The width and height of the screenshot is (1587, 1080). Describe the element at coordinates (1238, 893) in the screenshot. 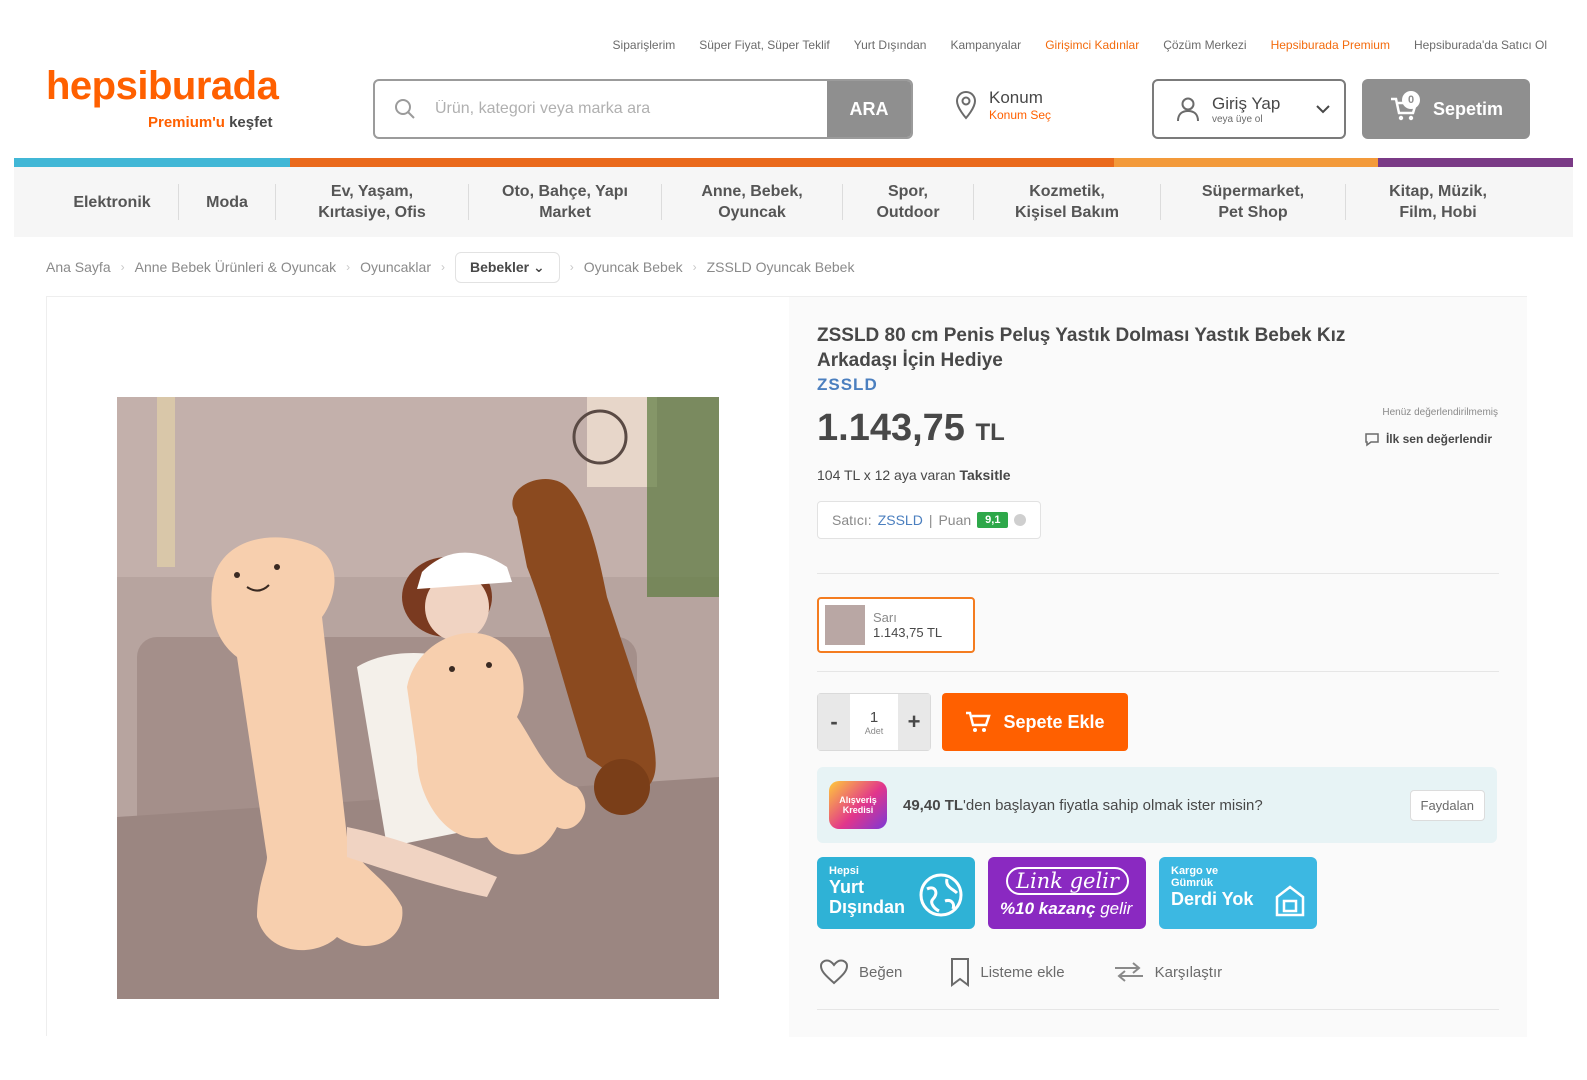

I see `tile-cargo: Kargo ve Gümrük Derdi Yok` at that location.